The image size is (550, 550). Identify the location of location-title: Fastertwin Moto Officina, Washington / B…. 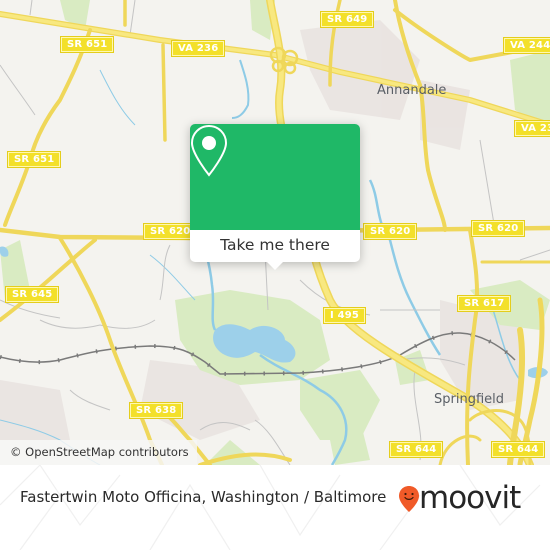
(203, 497).